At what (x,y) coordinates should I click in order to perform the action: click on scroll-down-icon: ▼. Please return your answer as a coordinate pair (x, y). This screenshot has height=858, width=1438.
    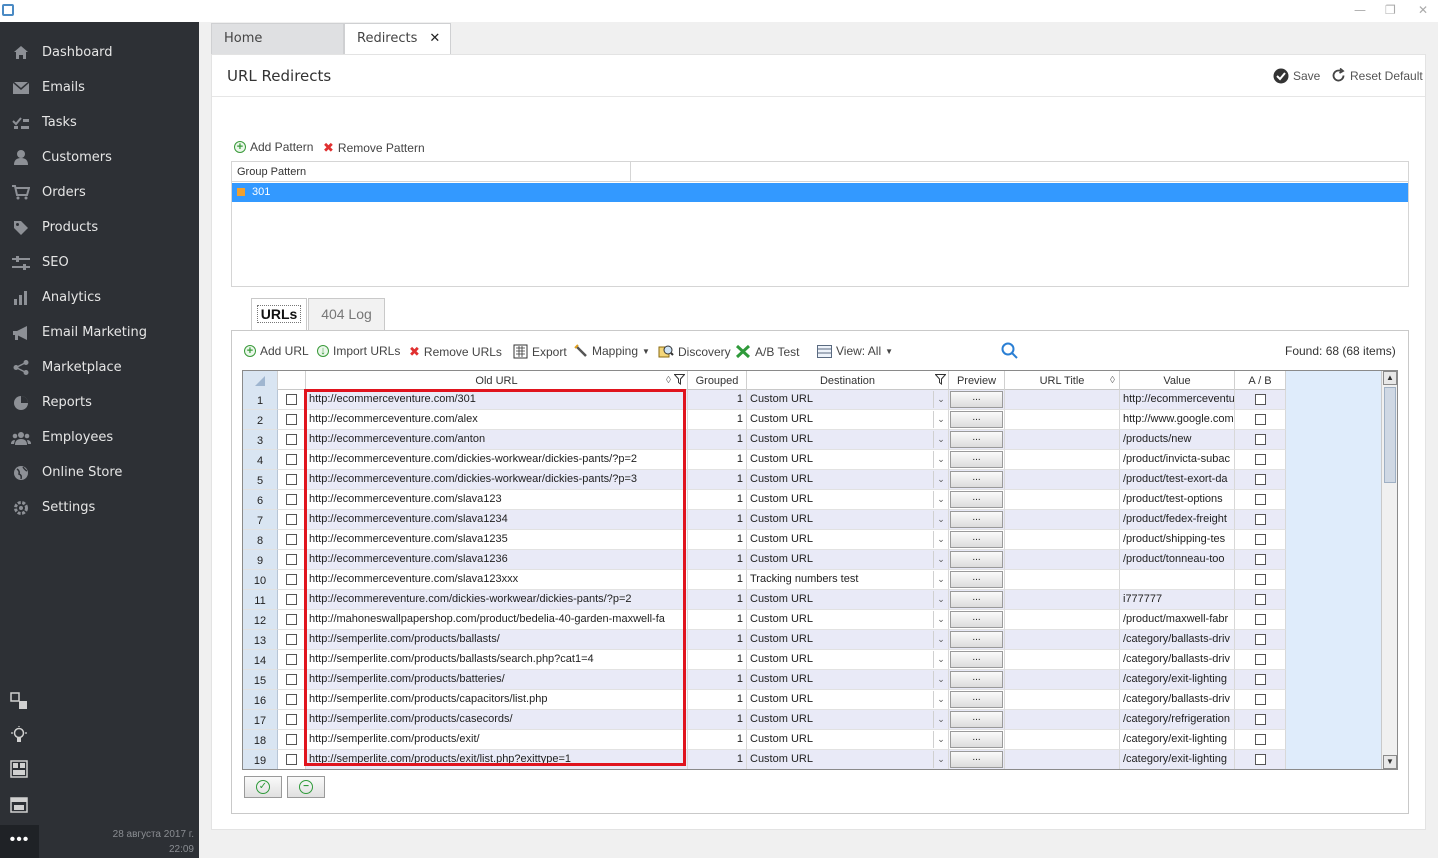
    Looking at the image, I should click on (1390, 762).